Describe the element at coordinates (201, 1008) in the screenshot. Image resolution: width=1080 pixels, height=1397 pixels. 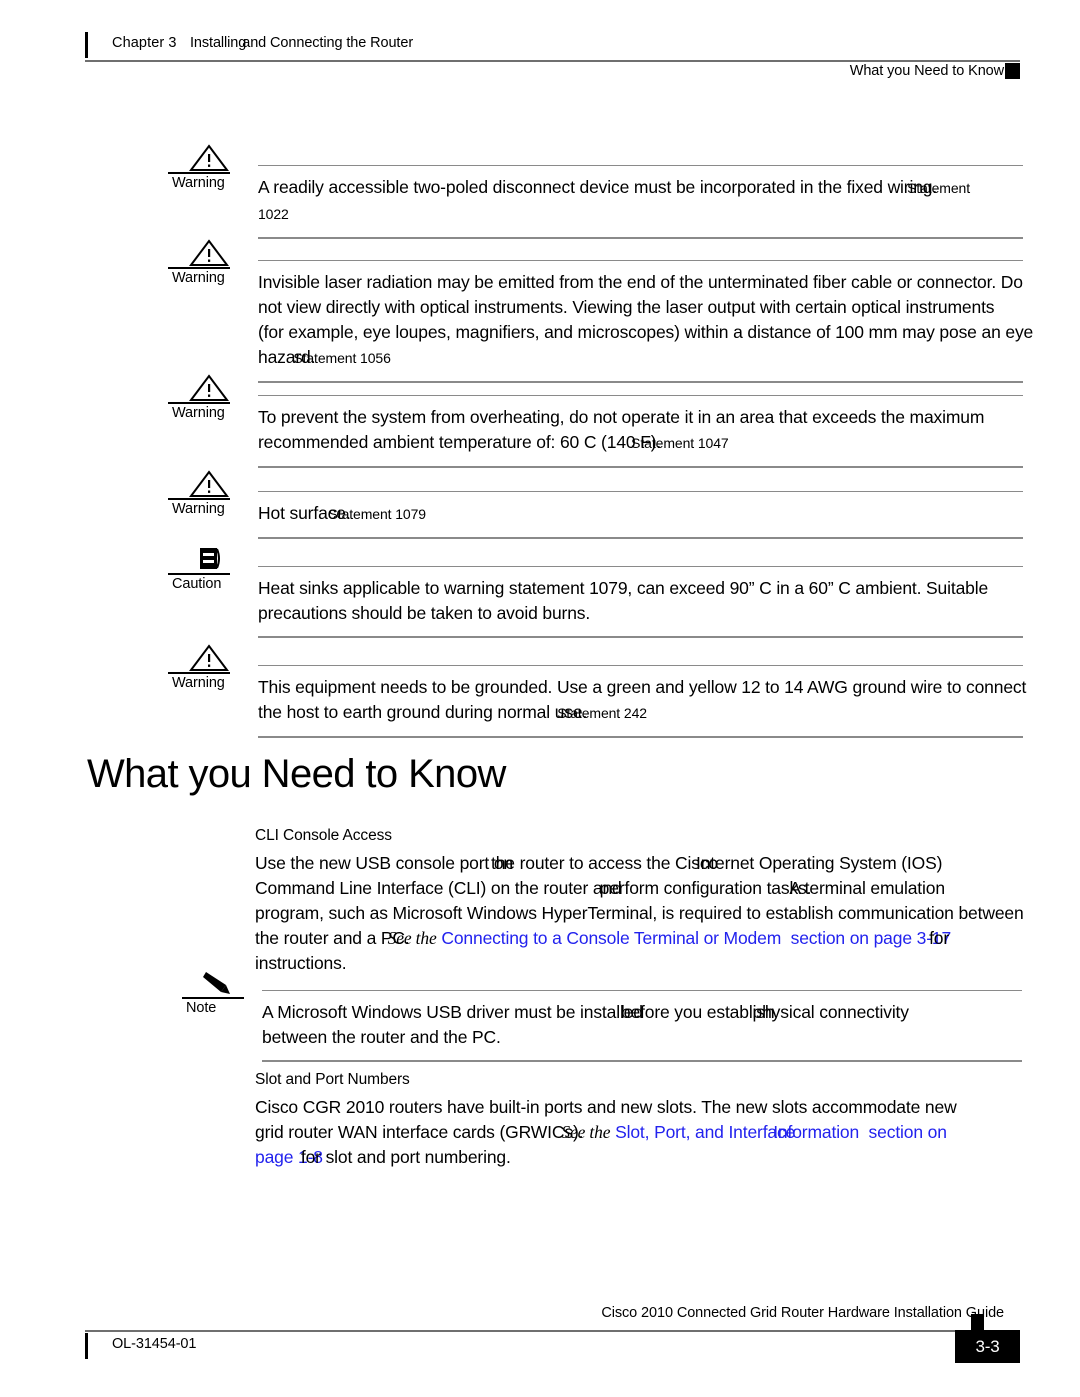
I see `admonition-label: Note` at that location.